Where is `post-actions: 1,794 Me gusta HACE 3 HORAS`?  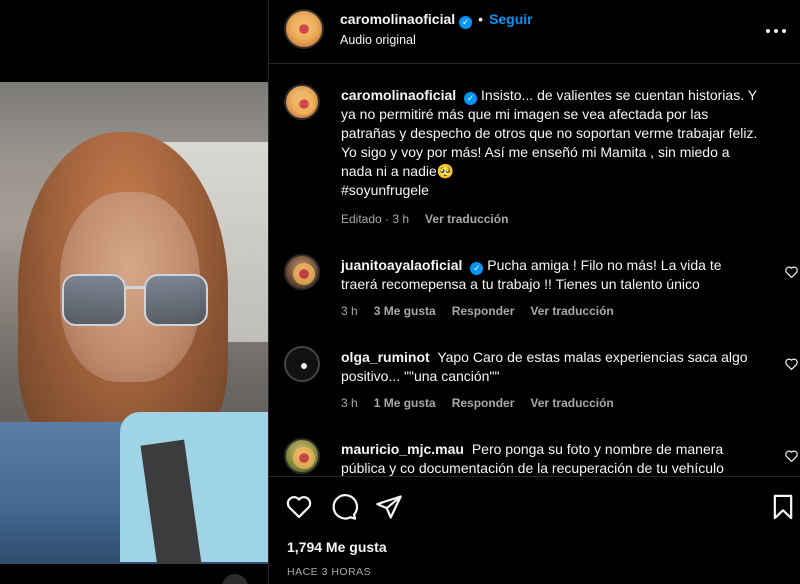 post-actions: 1,794 Me gusta HACE 3 HORAS is located at coordinates (534, 530).